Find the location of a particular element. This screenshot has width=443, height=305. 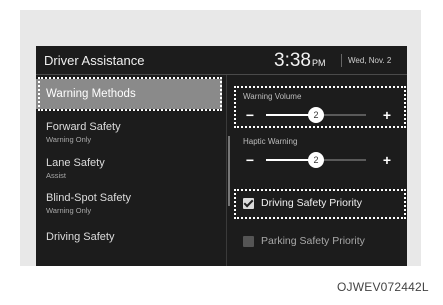

warning-volume-slider: − 2 + is located at coordinates (320, 115).